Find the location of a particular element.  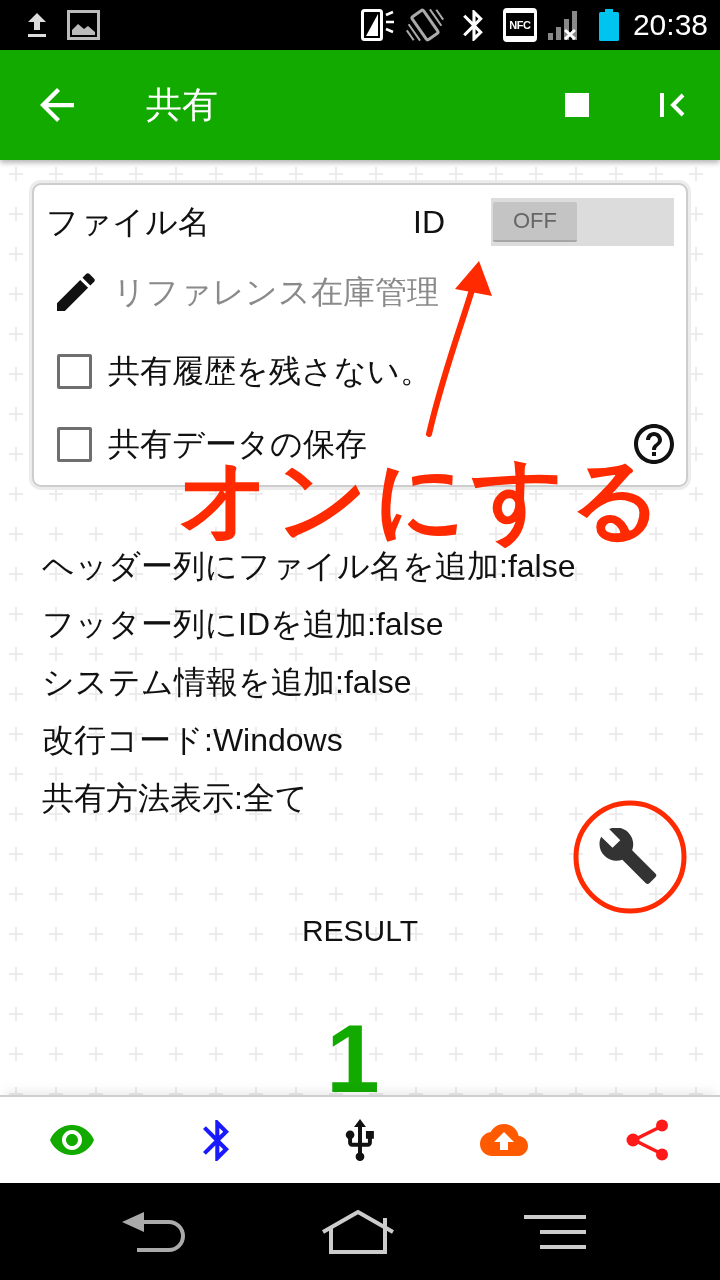

upload-icon is located at coordinates (37, 25).